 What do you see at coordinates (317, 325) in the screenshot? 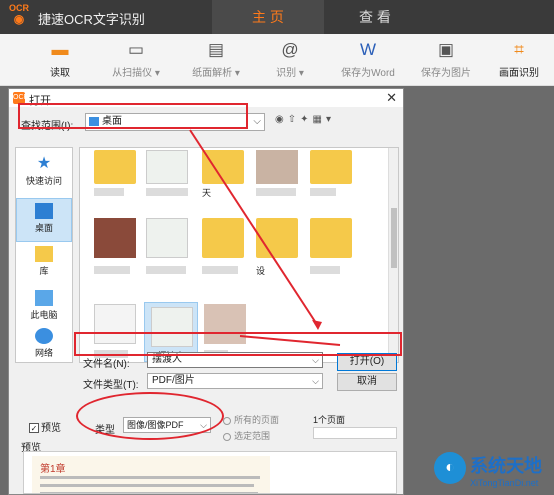
I see `arrow-head` at bounding box center [317, 325].